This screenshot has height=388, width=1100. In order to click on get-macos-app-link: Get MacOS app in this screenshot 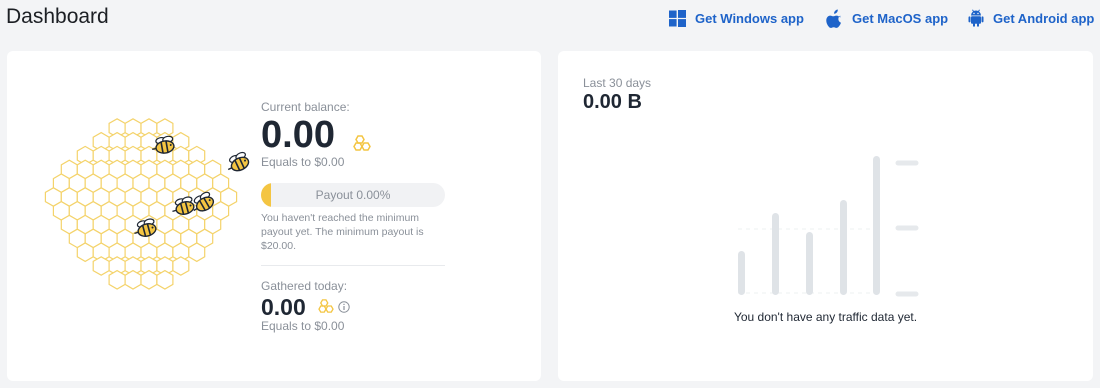, I will do `click(887, 18)`.